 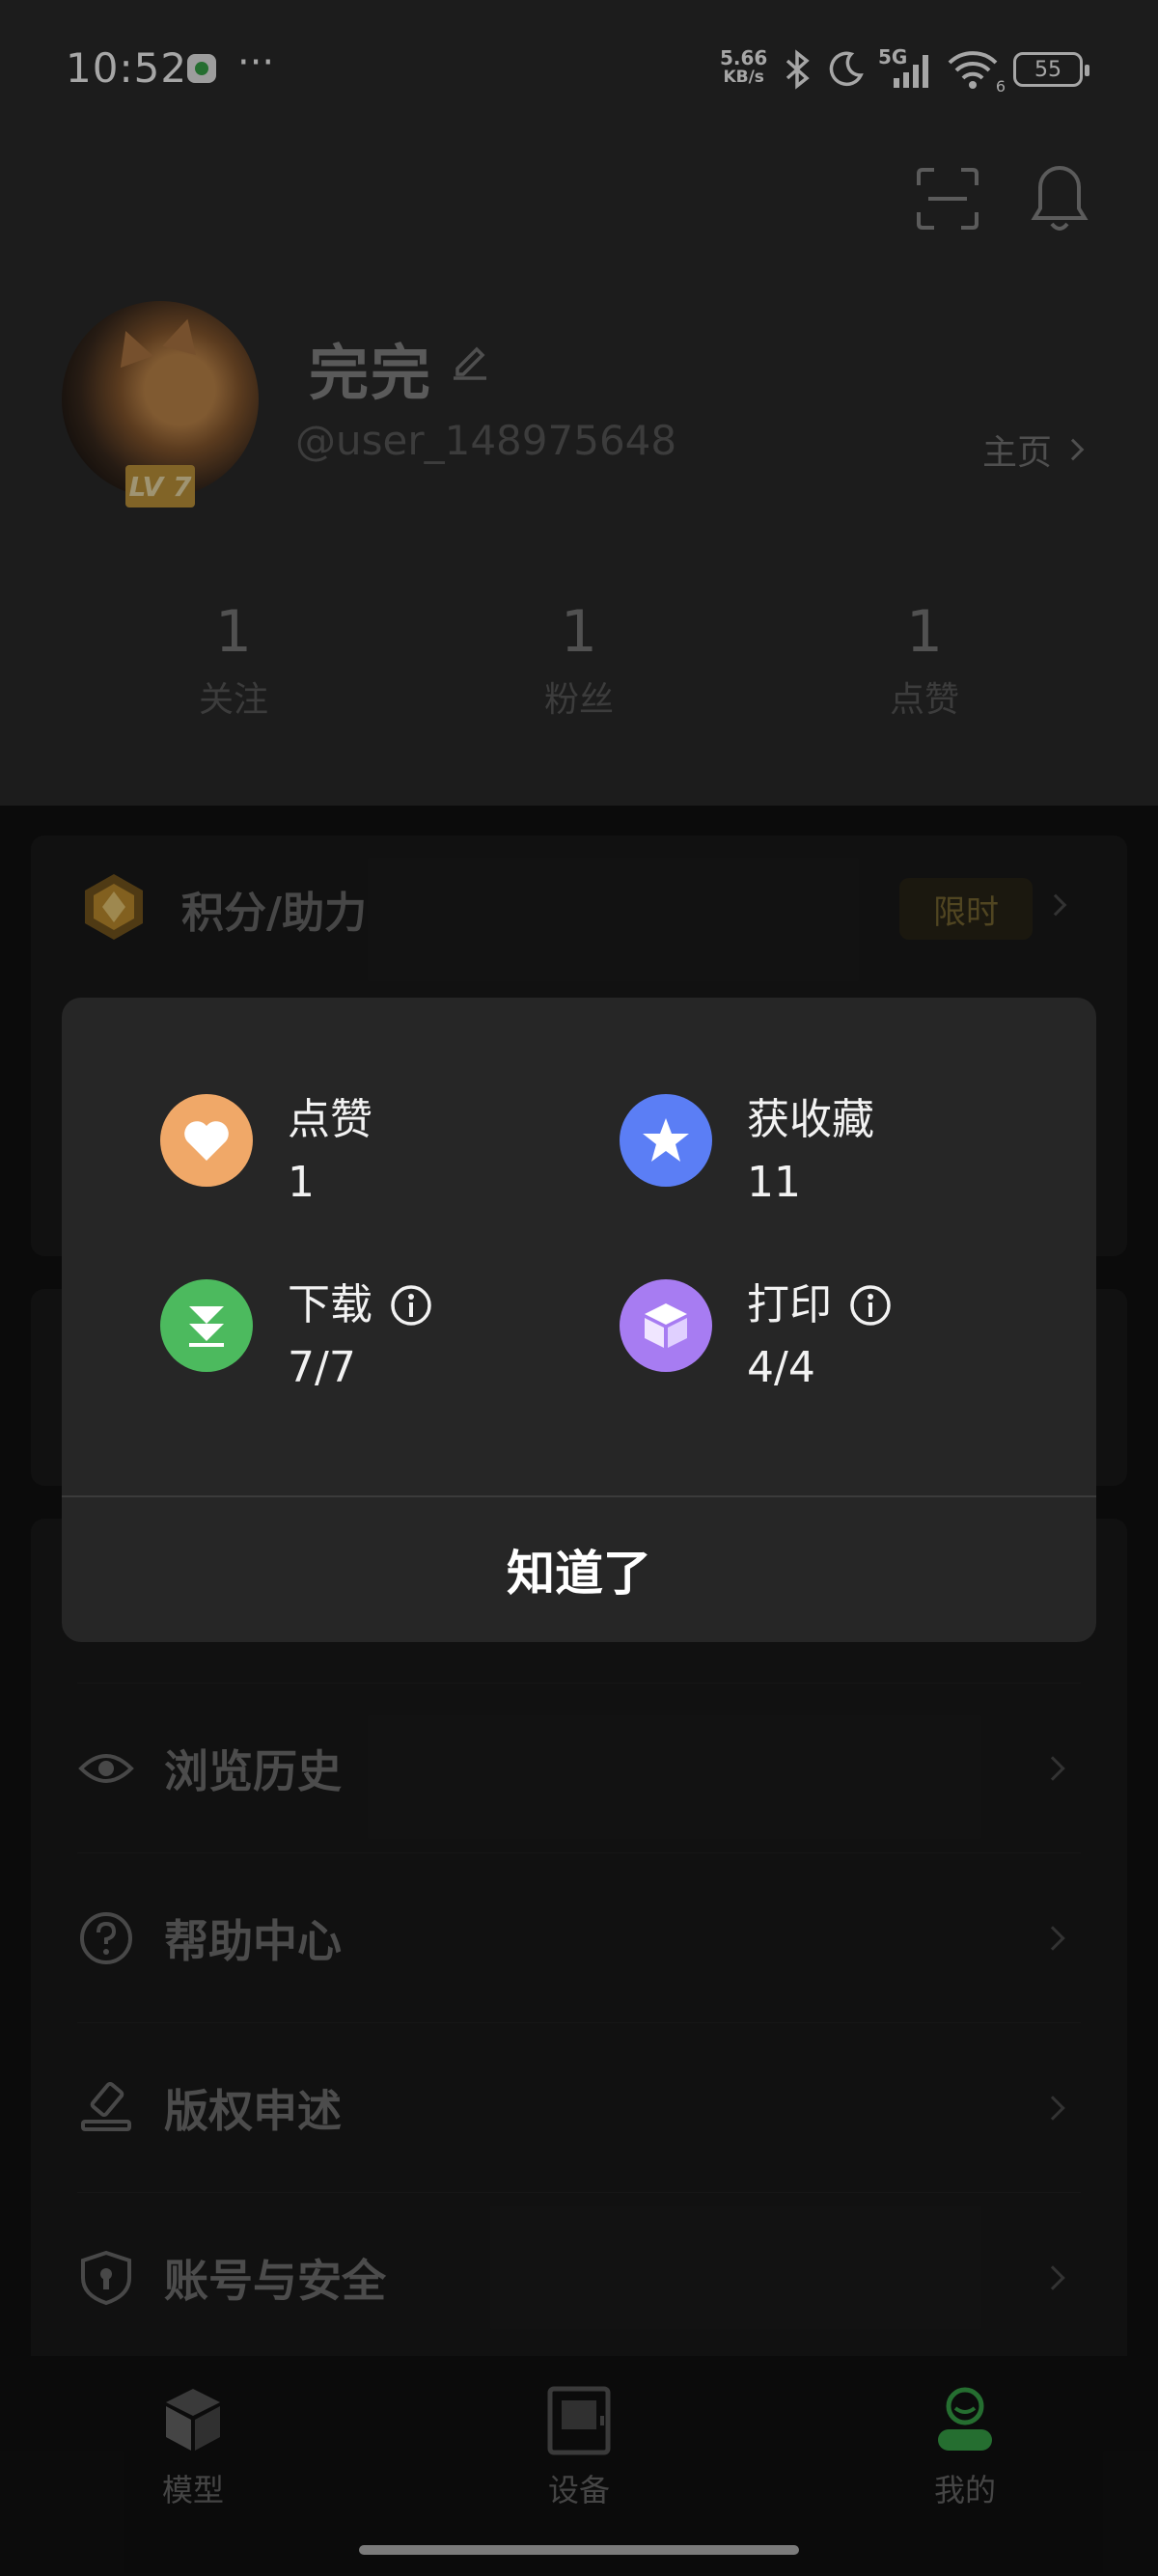 I want to click on star-icon, so click(x=666, y=1141).